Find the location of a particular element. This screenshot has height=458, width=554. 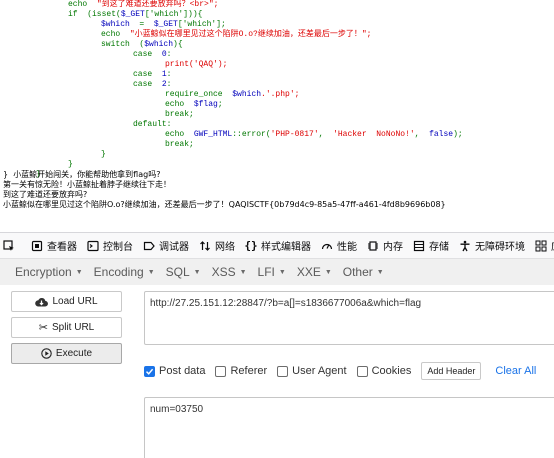

tab-style-editor: {} 样式编辑器 is located at coordinates (278, 245).